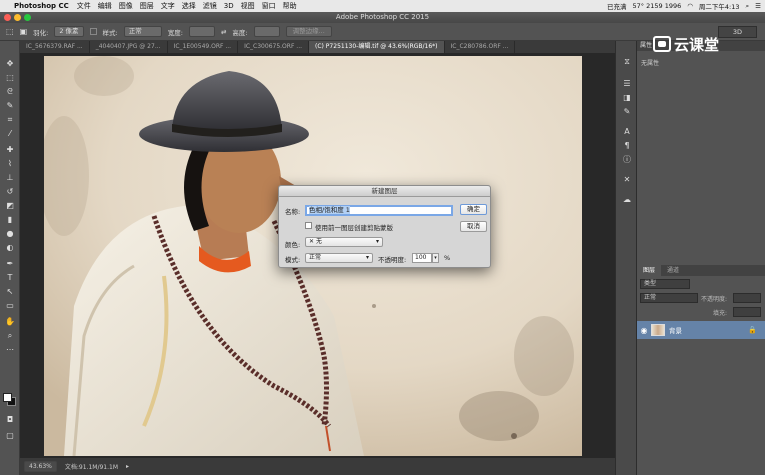 This screenshot has width=765, height=475. What do you see at coordinates (210, 6) in the screenshot?
I see `menu-filter: 滤镜` at bounding box center [210, 6].